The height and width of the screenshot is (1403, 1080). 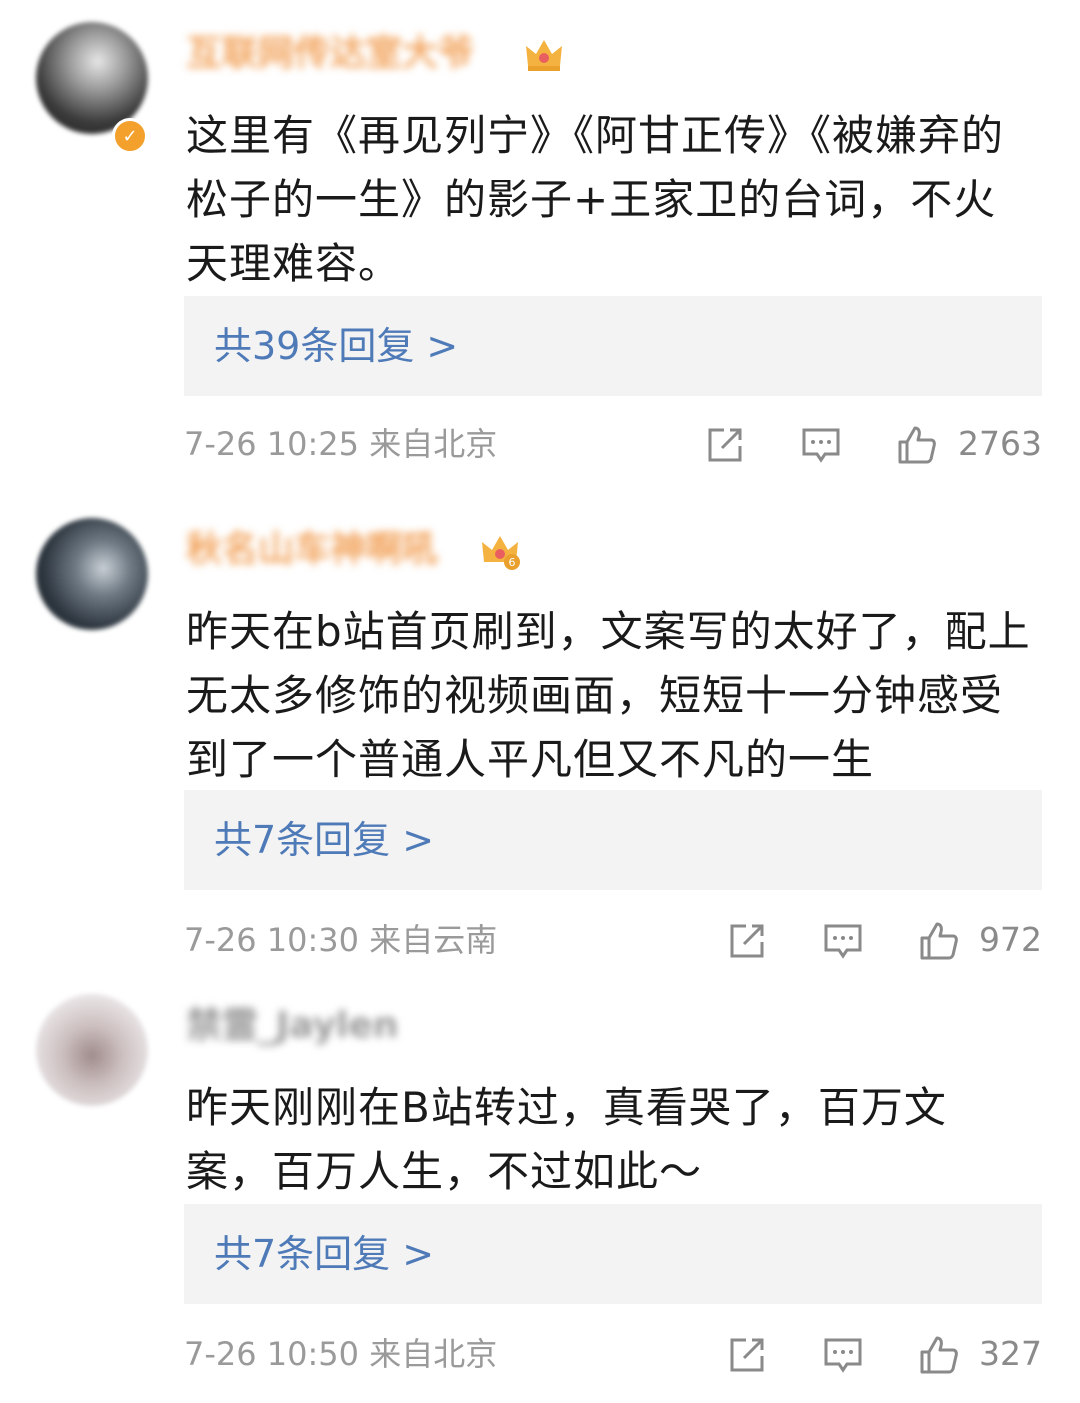 What do you see at coordinates (330, 54) in the screenshot?
I see `username: 互联网传达室大爷` at bounding box center [330, 54].